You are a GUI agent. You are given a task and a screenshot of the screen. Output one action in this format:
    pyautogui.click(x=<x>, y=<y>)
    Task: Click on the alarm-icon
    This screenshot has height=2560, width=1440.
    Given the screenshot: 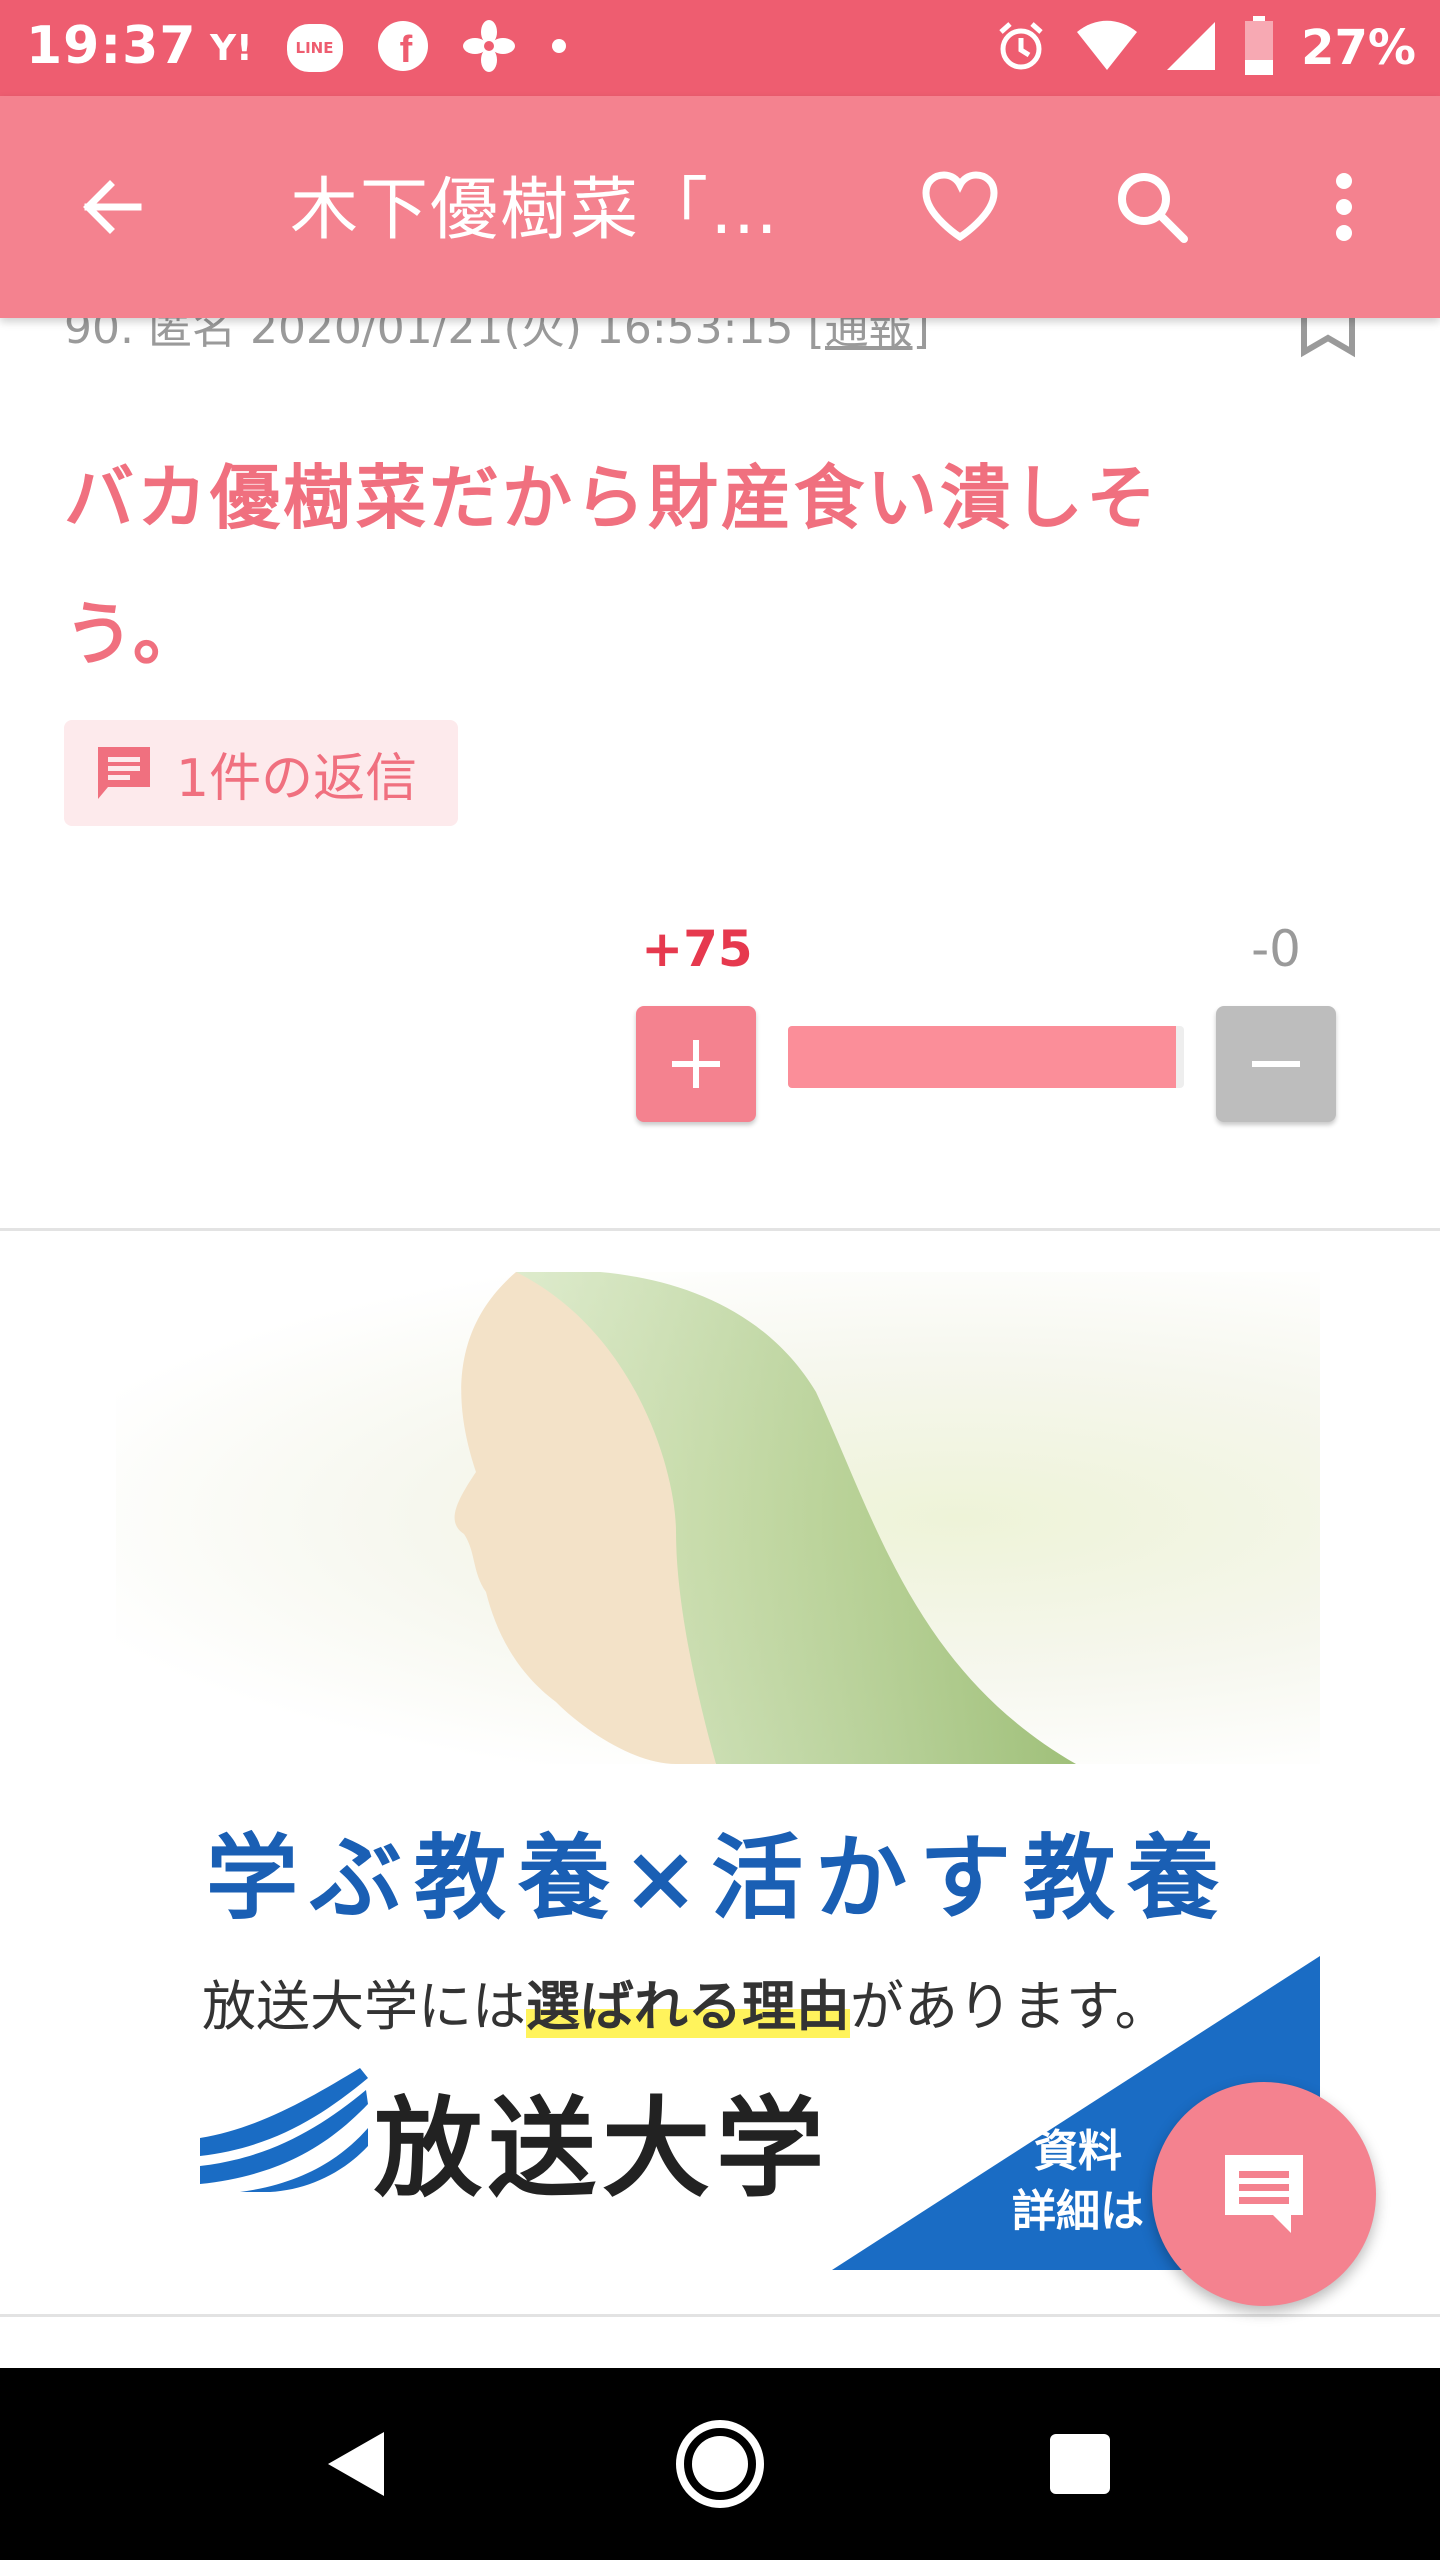 What is the action you would take?
    pyautogui.click(x=1021, y=48)
    